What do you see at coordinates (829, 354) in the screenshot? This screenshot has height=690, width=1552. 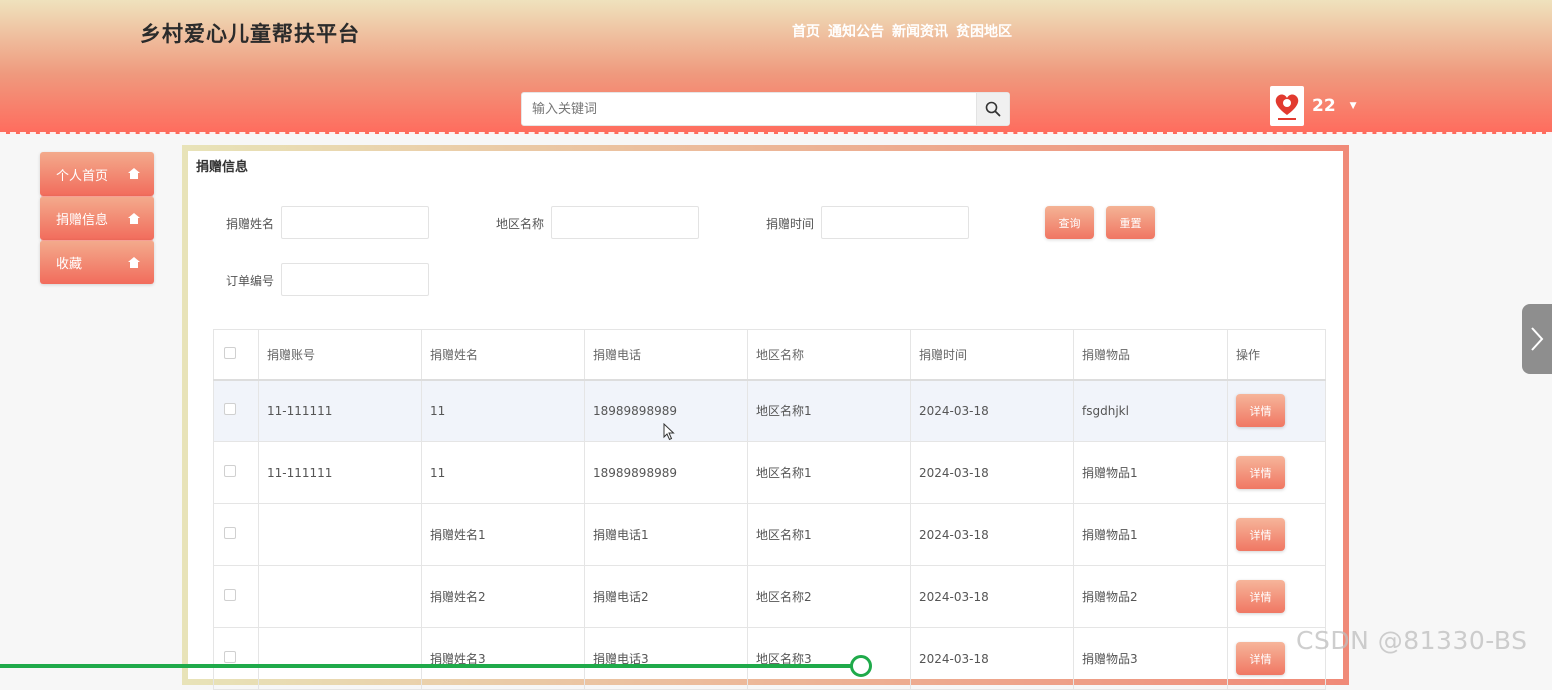 I see `col-header-region: 地区名称` at bounding box center [829, 354].